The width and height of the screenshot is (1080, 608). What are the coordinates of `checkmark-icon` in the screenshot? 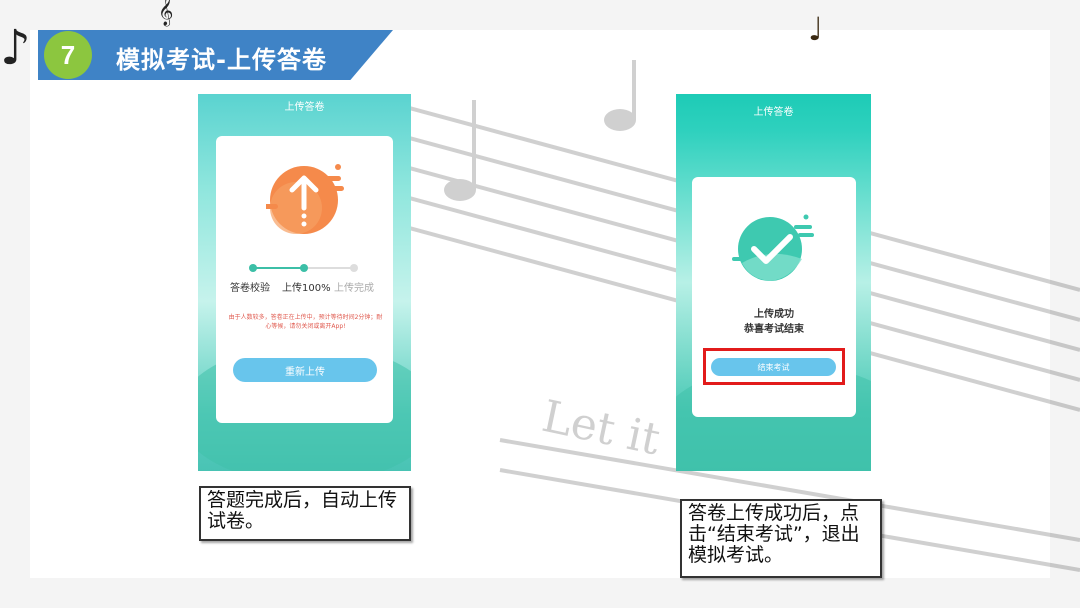 It's located at (773, 247).